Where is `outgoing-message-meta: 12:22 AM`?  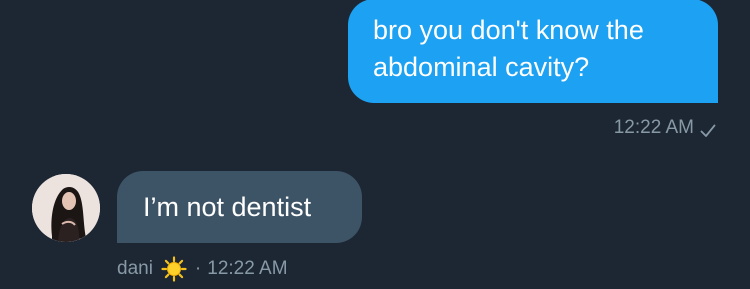 outgoing-message-meta: 12:22 AM is located at coordinates (665, 128).